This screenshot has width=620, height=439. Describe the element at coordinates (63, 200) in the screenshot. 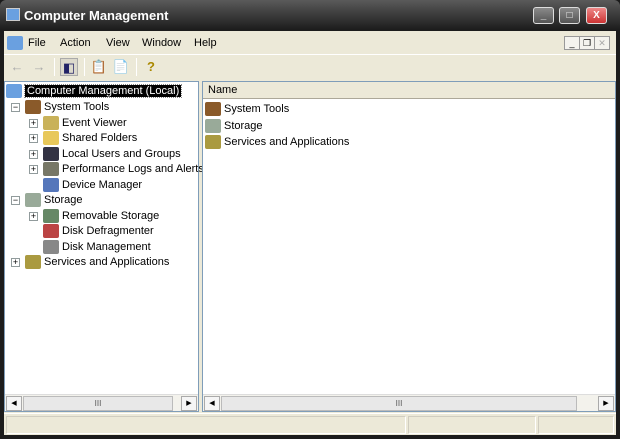

I see `tree-item-label: Storage` at that location.